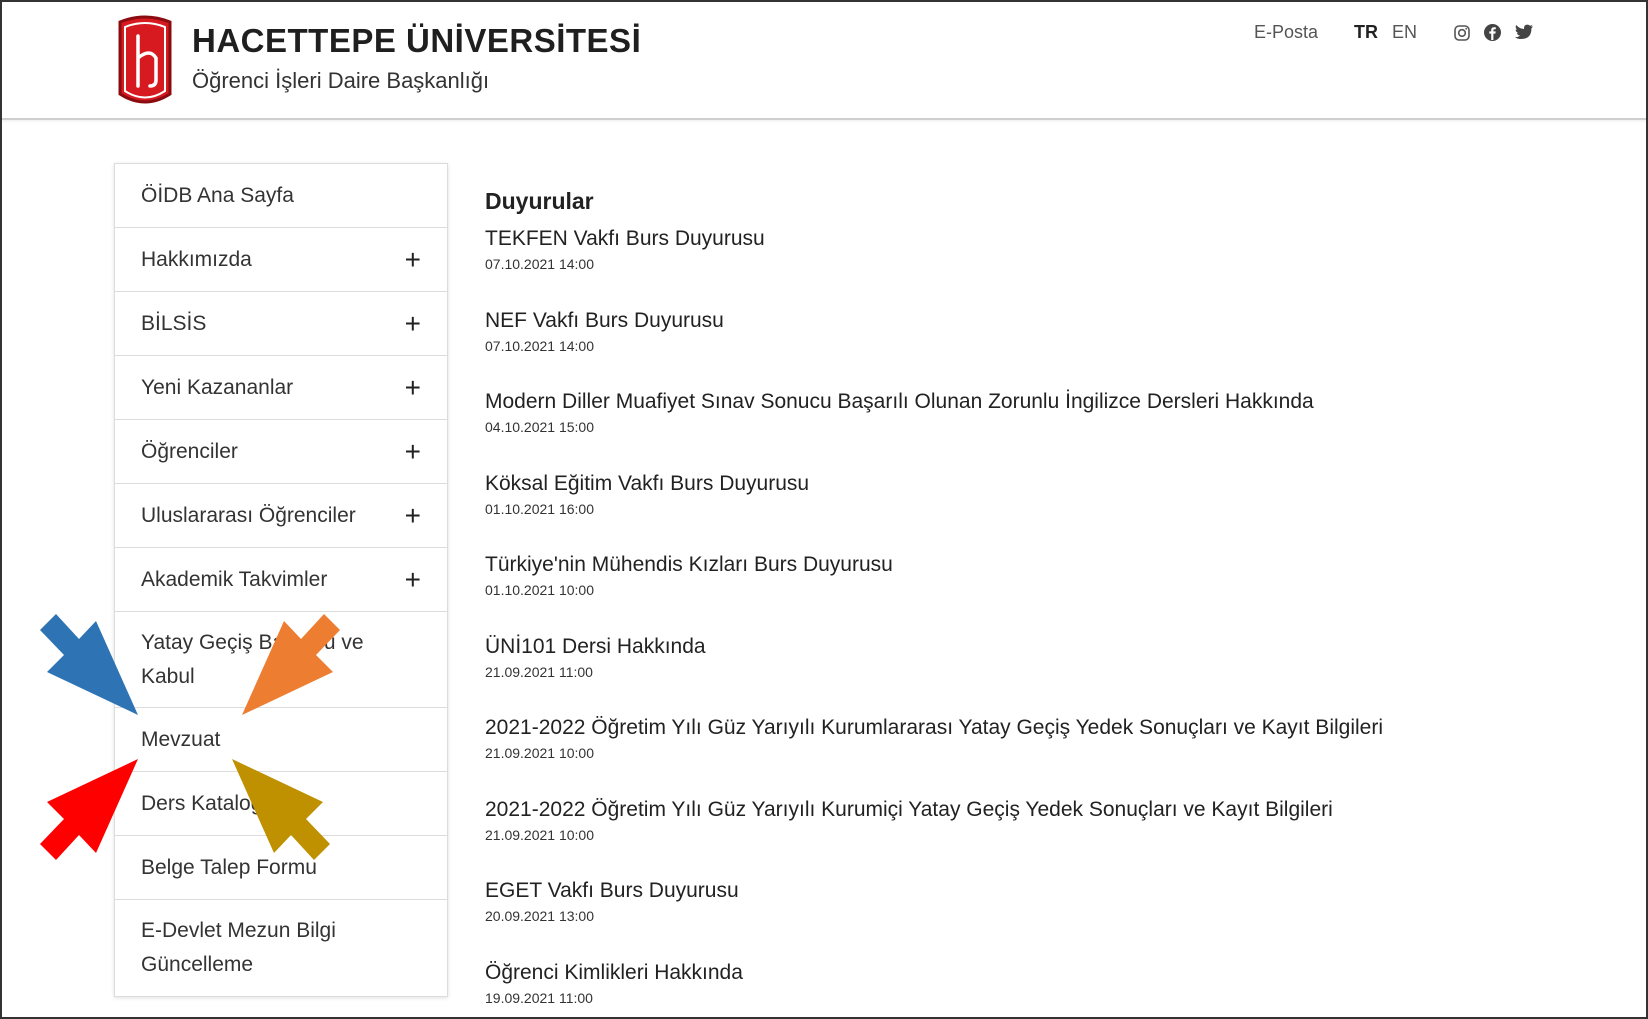  I want to click on sidebar-item-label: Akademik Takvimler, so click(234, 579).